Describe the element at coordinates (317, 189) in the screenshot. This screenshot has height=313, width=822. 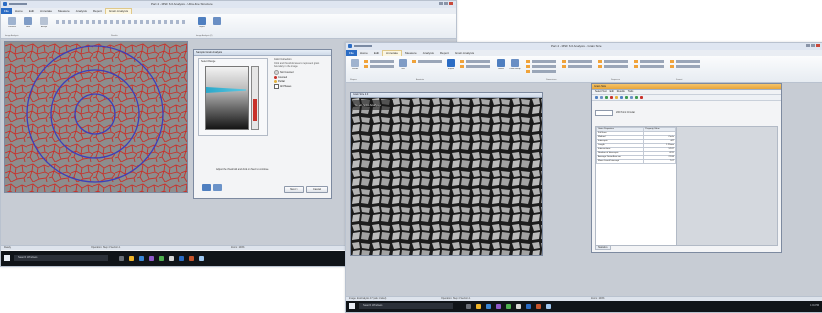
I see `cancel-button: Cancel` at that location.